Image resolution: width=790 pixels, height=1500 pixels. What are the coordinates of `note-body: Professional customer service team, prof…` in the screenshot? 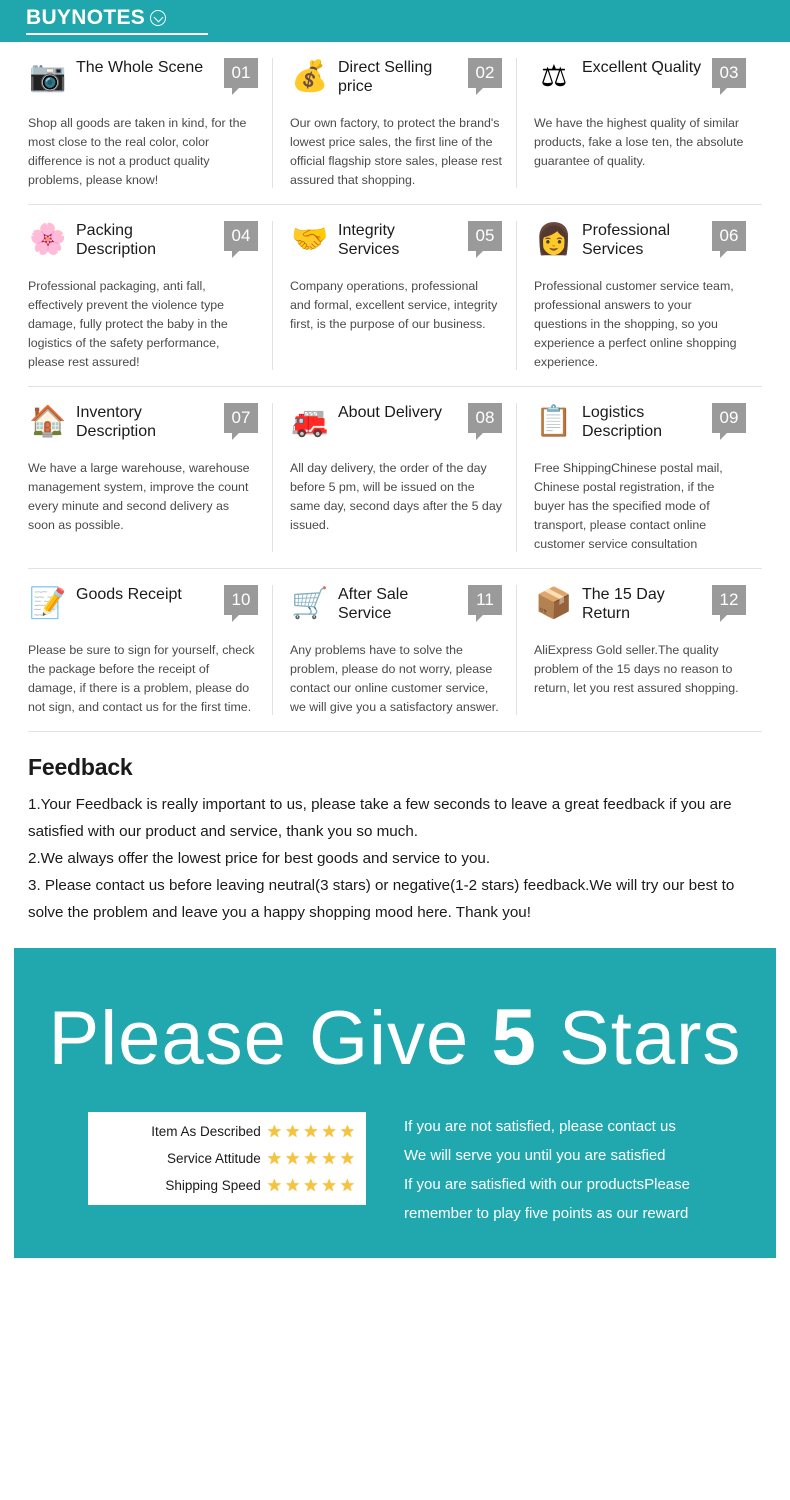 It's located at (635, 324).